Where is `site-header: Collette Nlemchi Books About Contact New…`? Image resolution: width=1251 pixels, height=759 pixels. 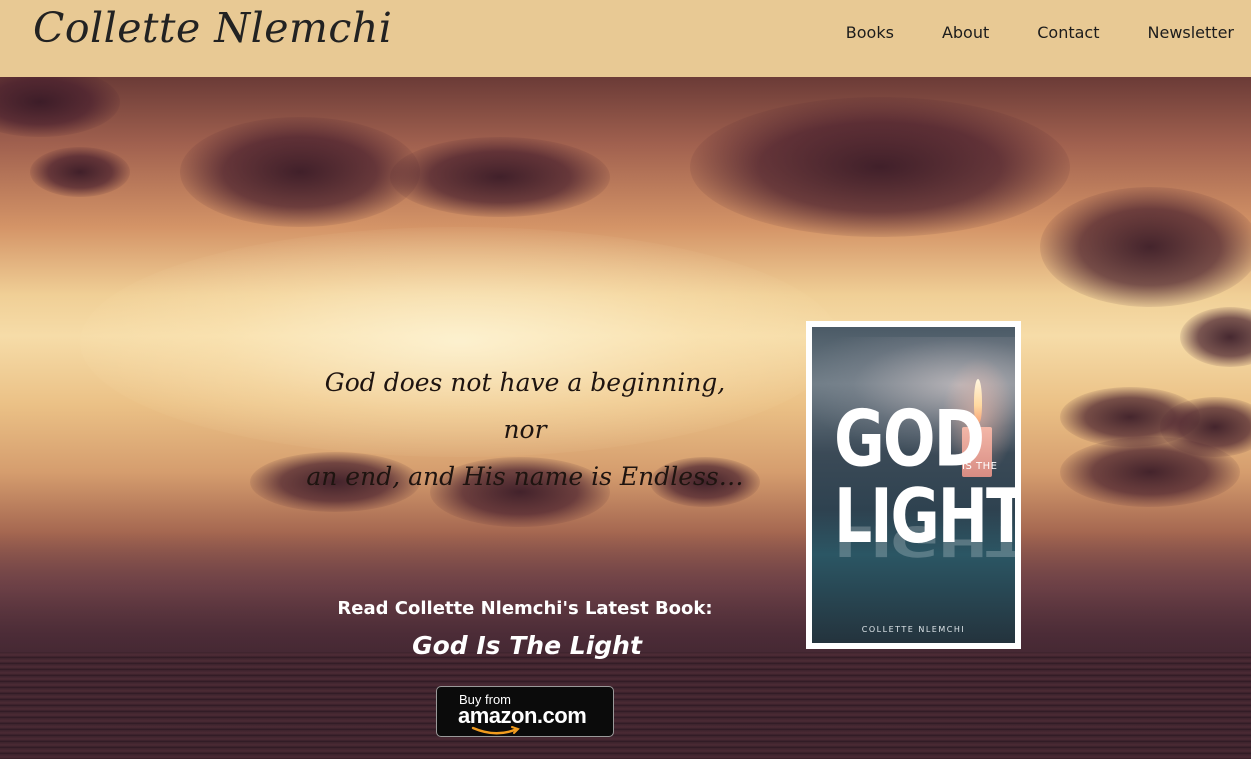
site-header: Collette Nlemchi Books About Contact New… is located at coordinates (625, 38).